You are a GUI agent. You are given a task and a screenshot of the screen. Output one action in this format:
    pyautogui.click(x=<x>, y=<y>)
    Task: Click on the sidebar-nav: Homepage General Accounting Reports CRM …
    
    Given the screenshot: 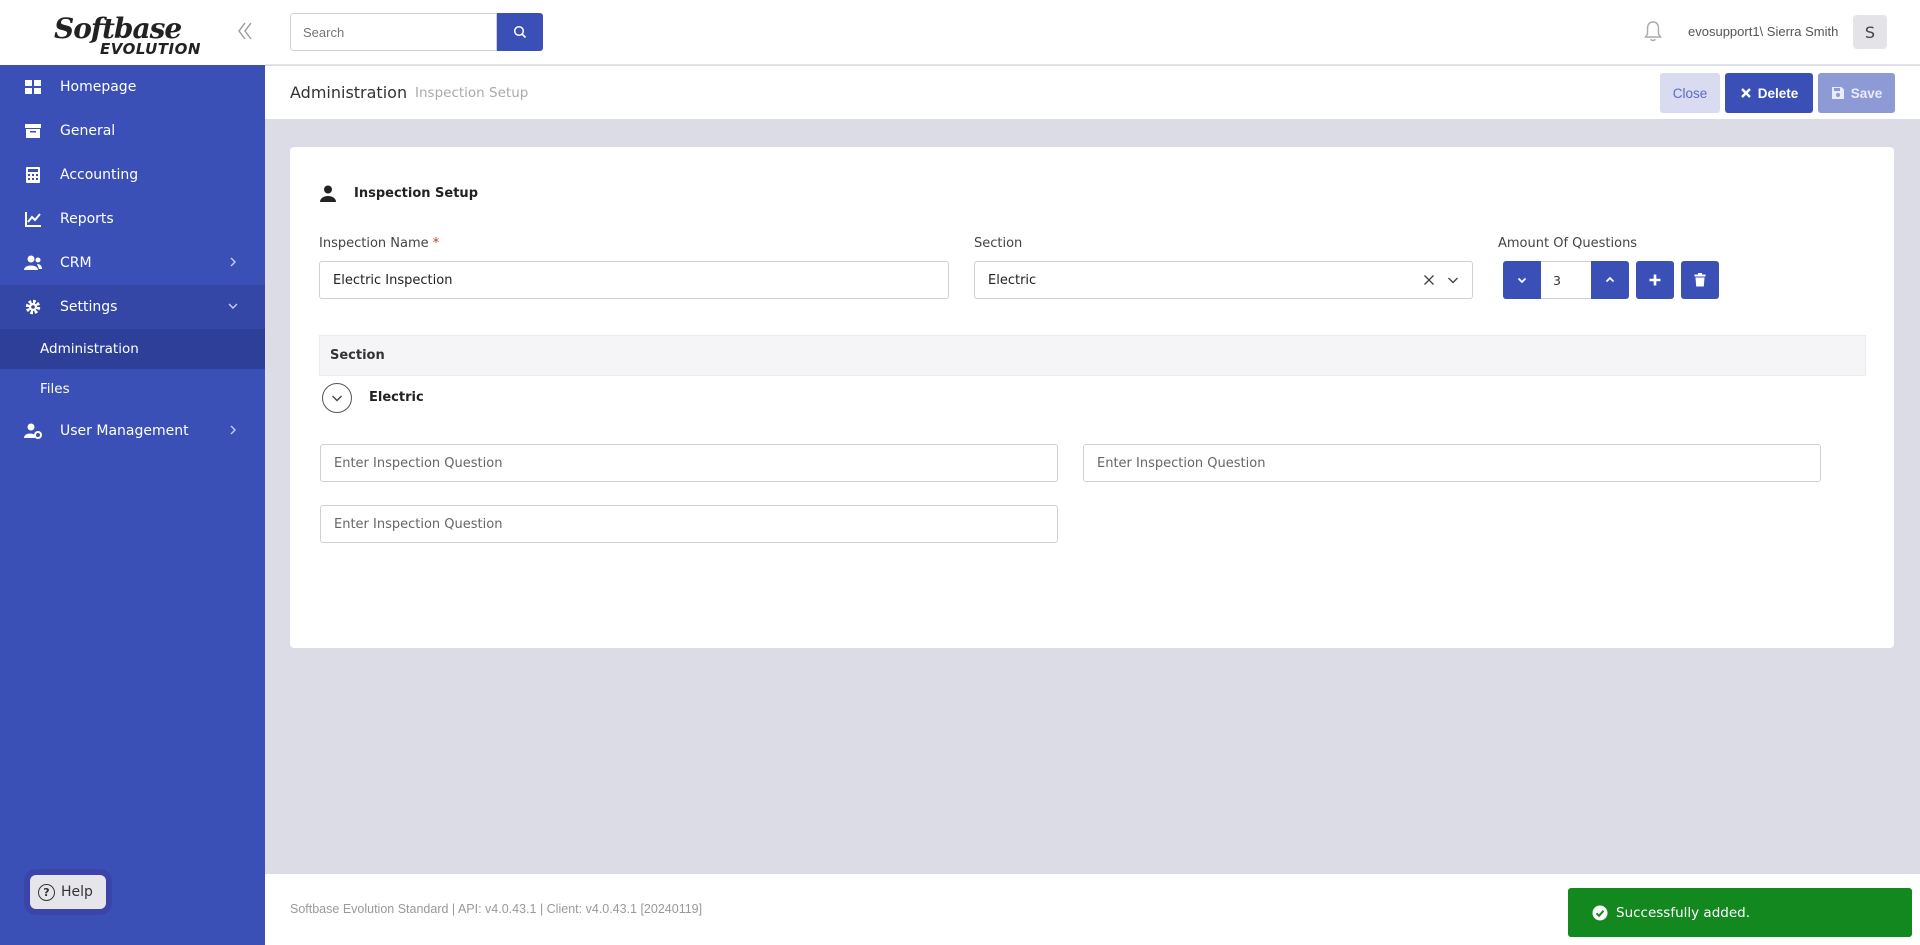 What is the action you would take?
    pyautogui.click(x=132, y=259)
    